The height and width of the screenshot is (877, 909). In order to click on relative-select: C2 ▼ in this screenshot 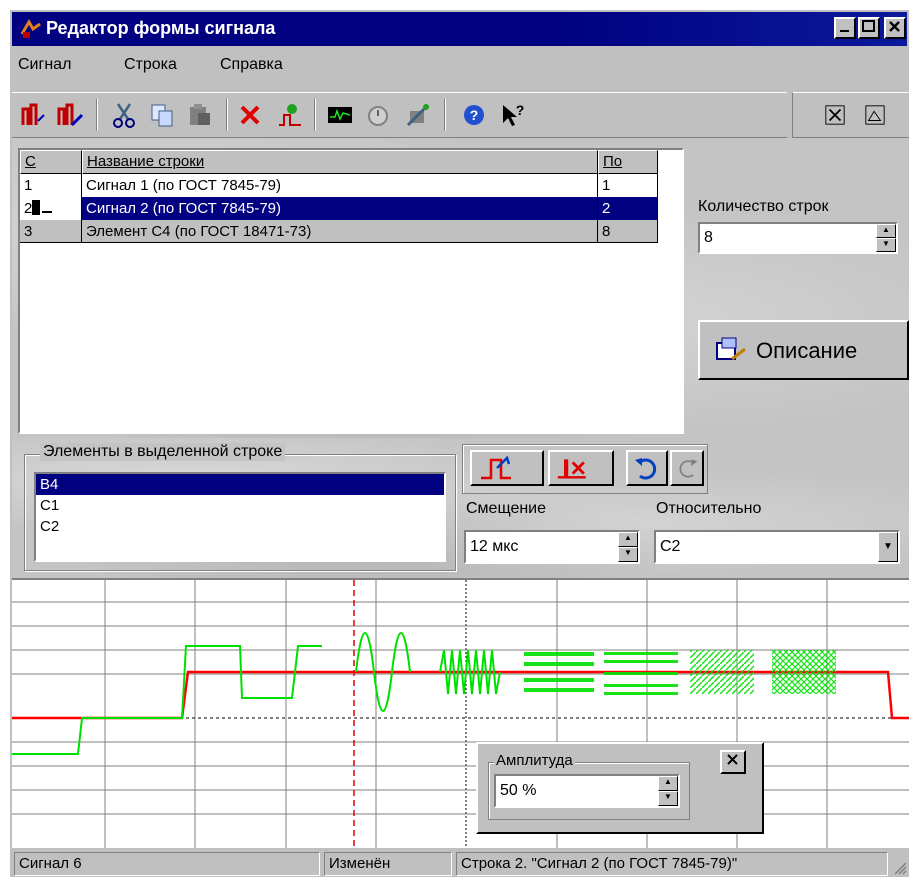, I will do `click(777, 547)`.